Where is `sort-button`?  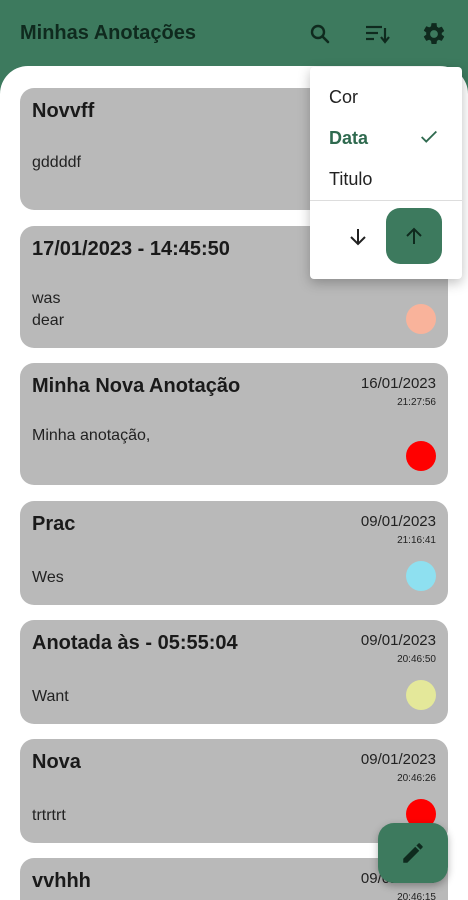
sort-button is located at coordinates (377, 34).